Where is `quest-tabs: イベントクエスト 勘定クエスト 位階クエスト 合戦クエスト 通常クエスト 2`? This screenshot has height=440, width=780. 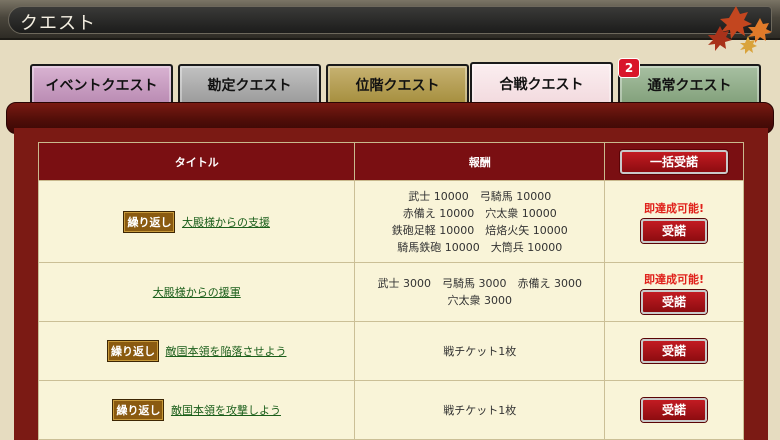 quest-tabs: イベントクエスト 勘定クエスト 位階クエスト 合戦クエスト 通常クエスト 2 is located at coordinates (395, 81).